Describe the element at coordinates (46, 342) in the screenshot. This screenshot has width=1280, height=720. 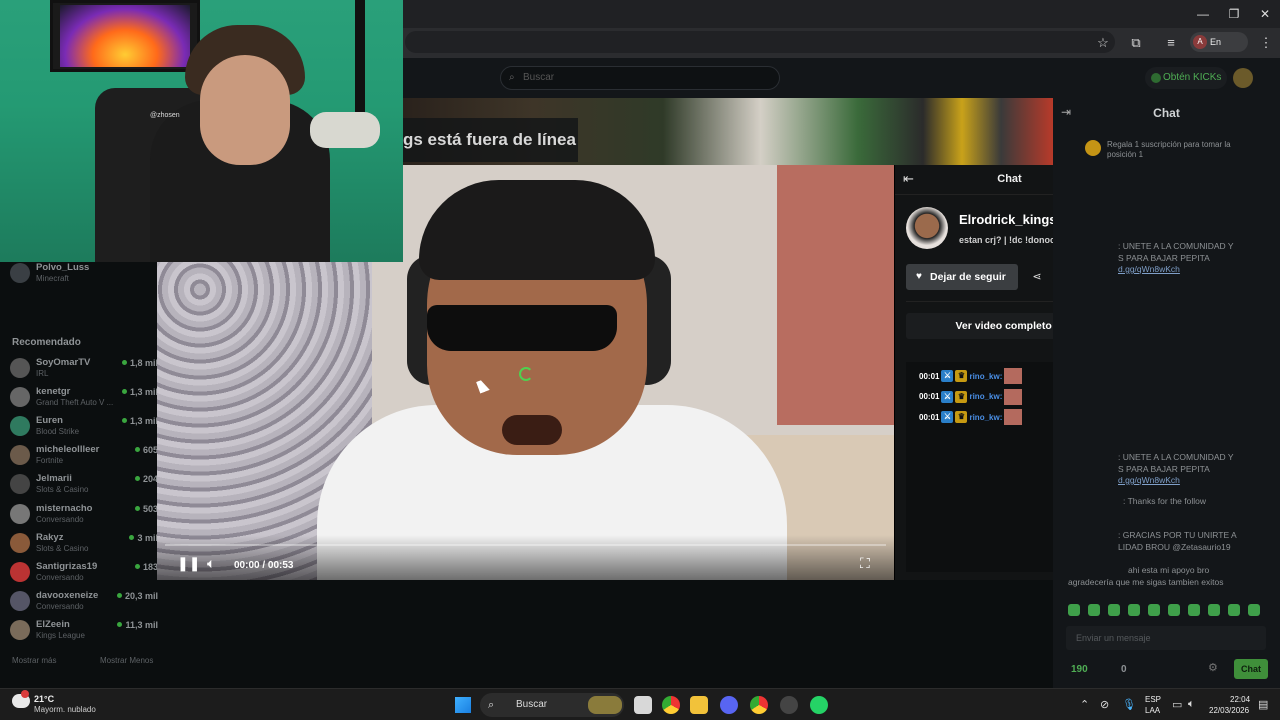
I see `recommended-title: Recomendado` at that location.